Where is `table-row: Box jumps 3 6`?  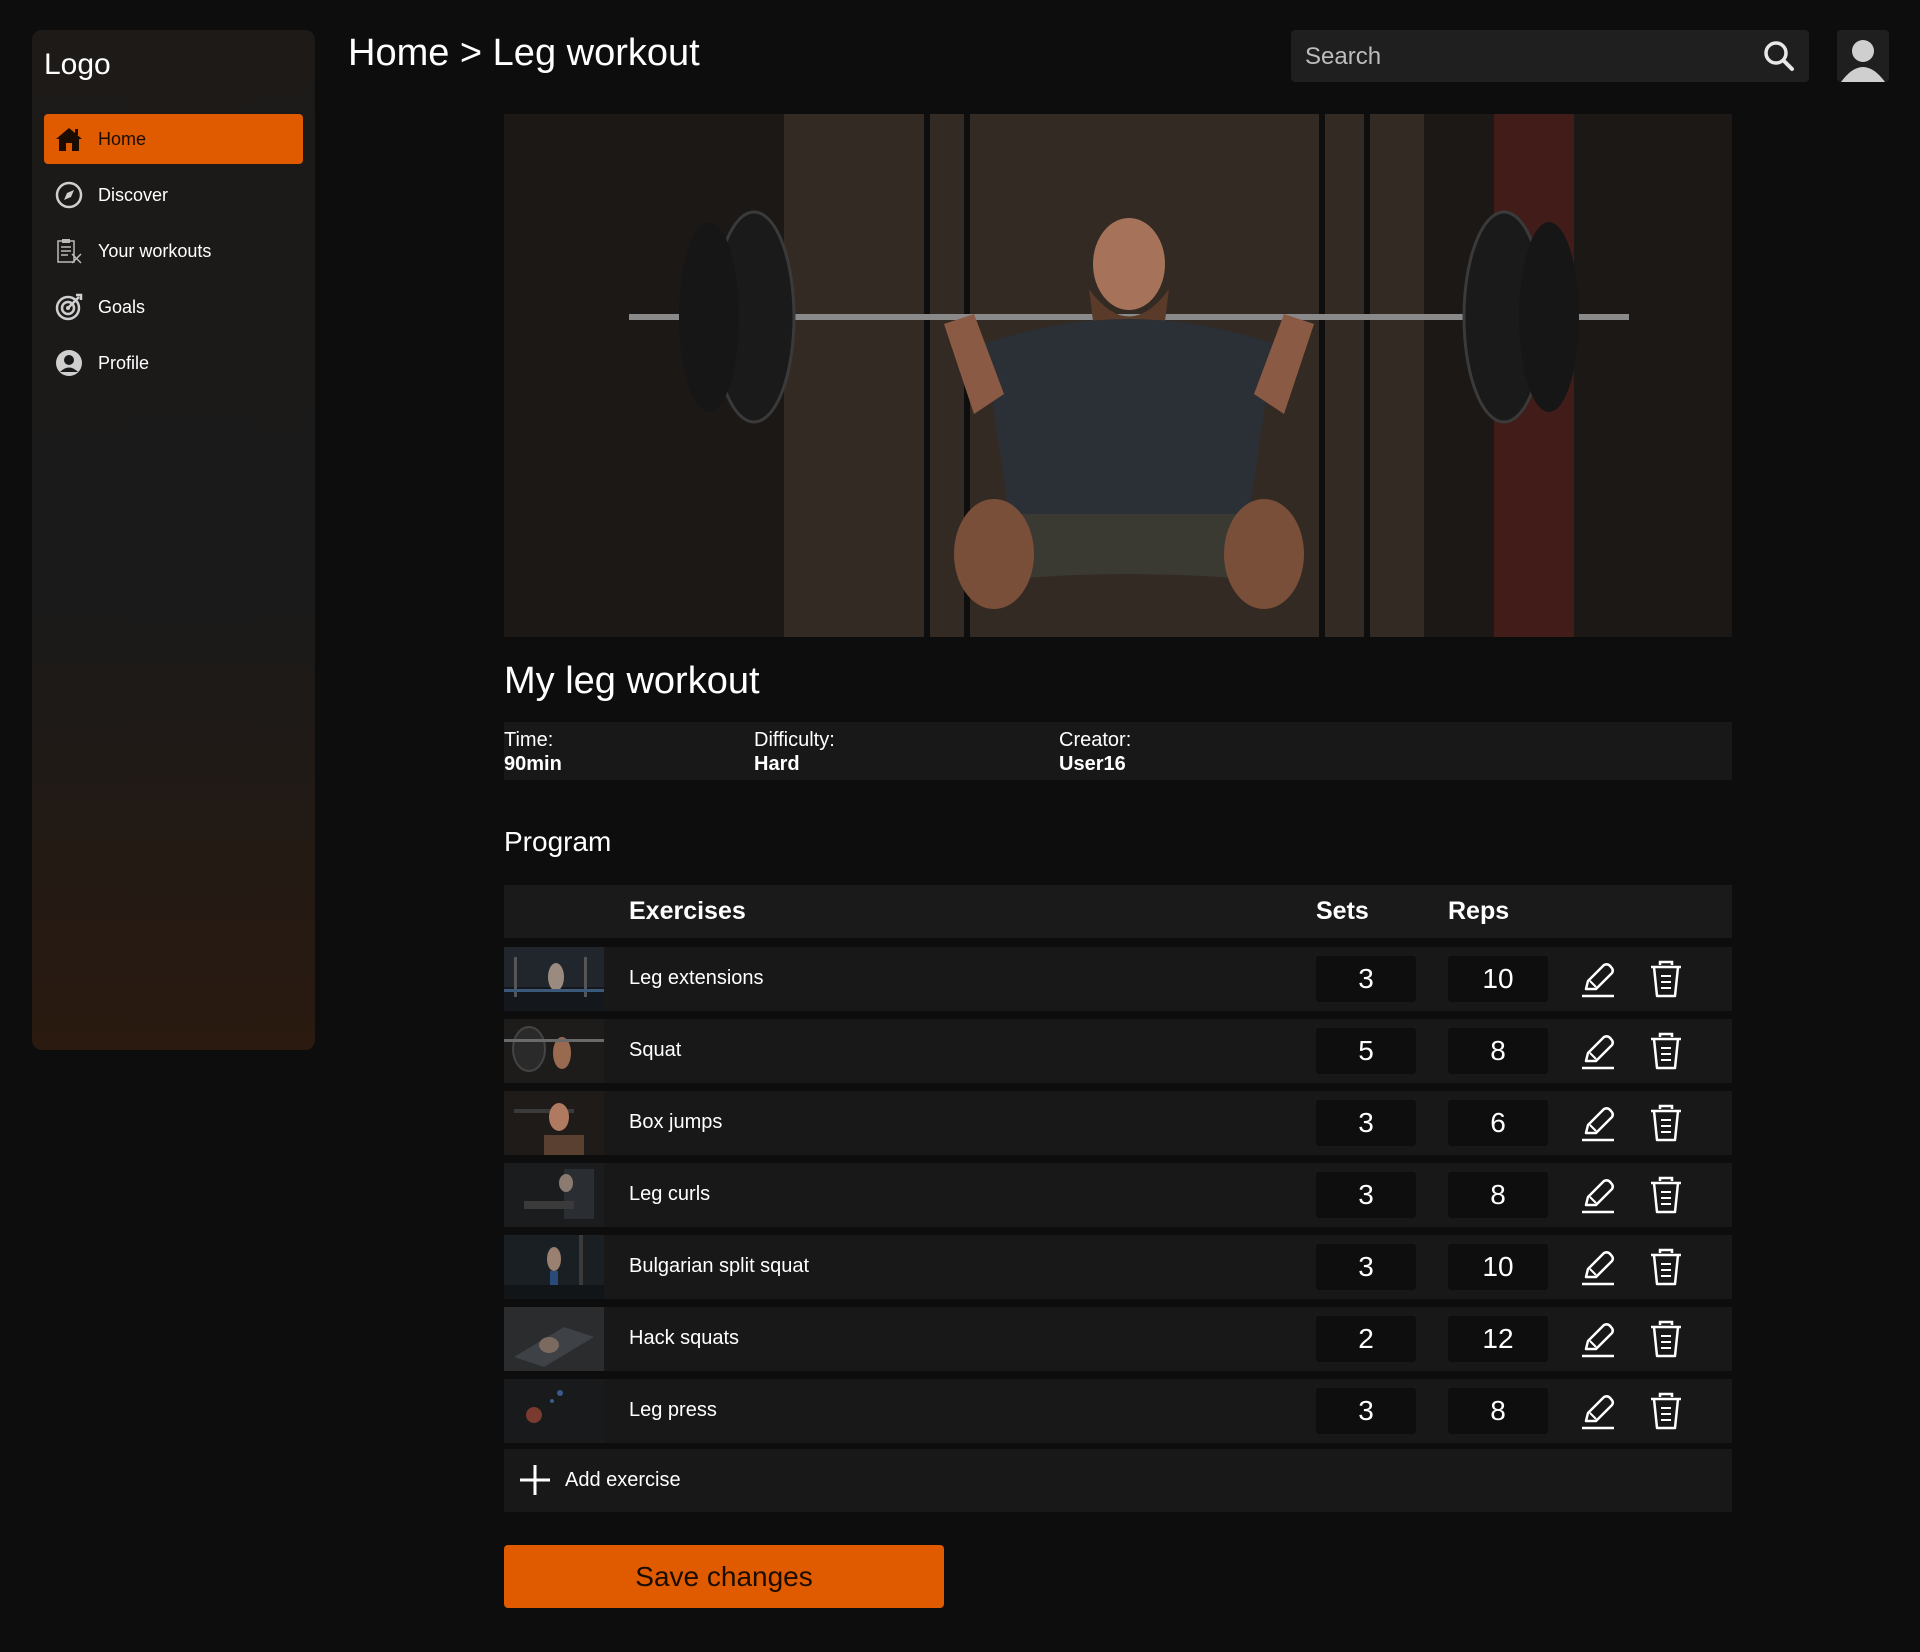 table-row: Box jumps 3 6 is located at coordinates (1118, 1123).